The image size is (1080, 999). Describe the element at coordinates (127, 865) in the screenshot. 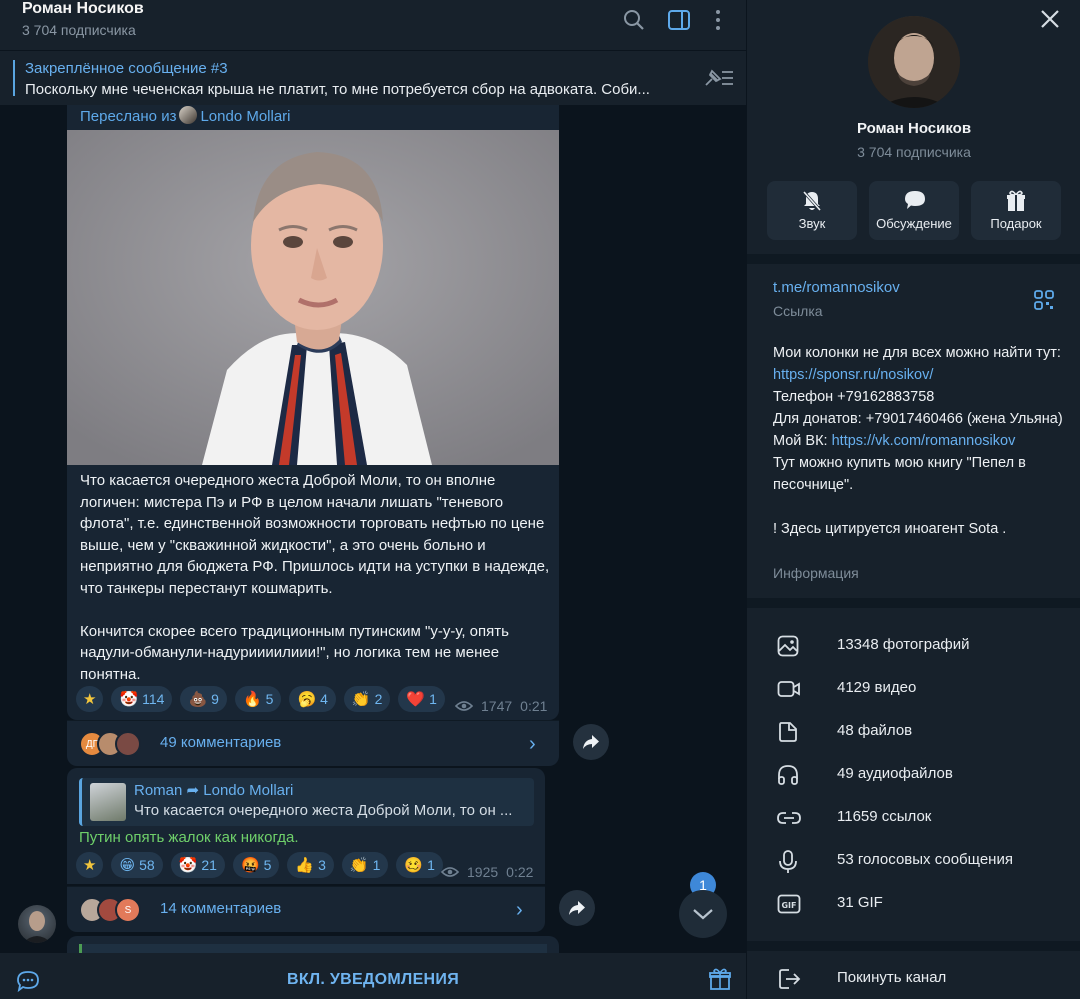

I see `reaction-emoji: 😁` at that location.